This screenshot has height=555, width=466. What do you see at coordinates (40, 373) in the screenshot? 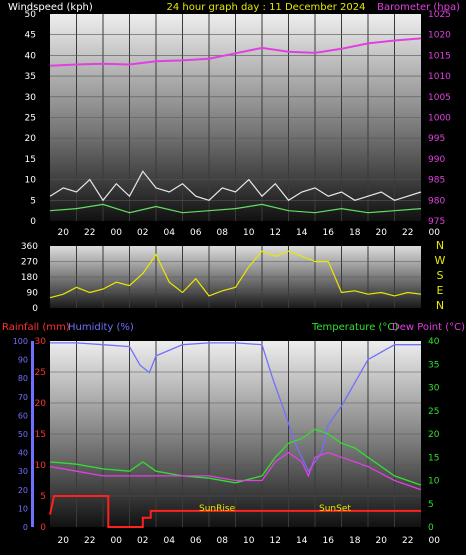
I see `rainfall-tick-label: 25` at bounding box center [40, 373].